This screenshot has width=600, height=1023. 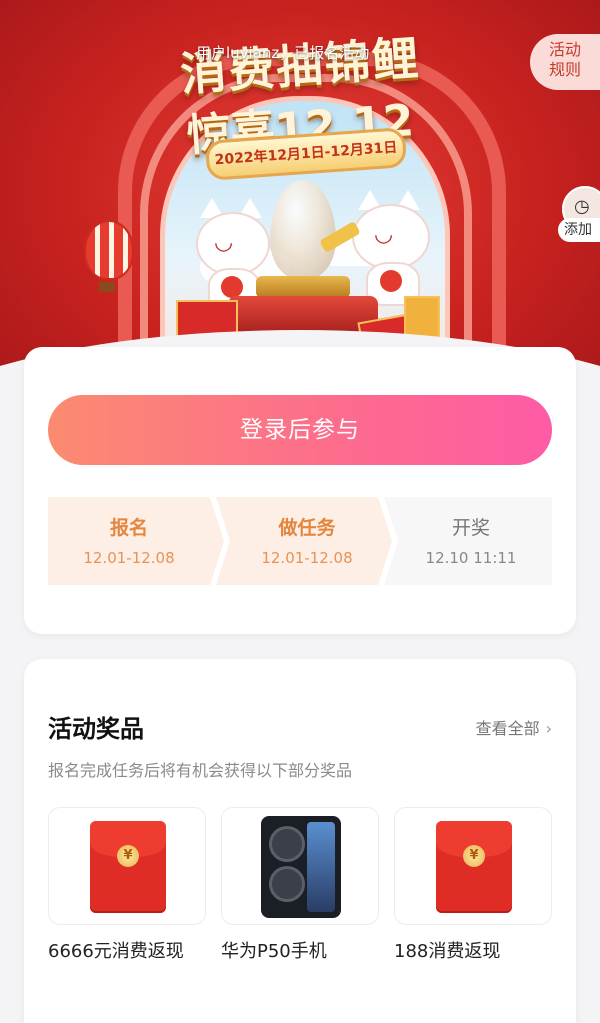 I want to click on add-label: 添加, so click(x=579, y=230).